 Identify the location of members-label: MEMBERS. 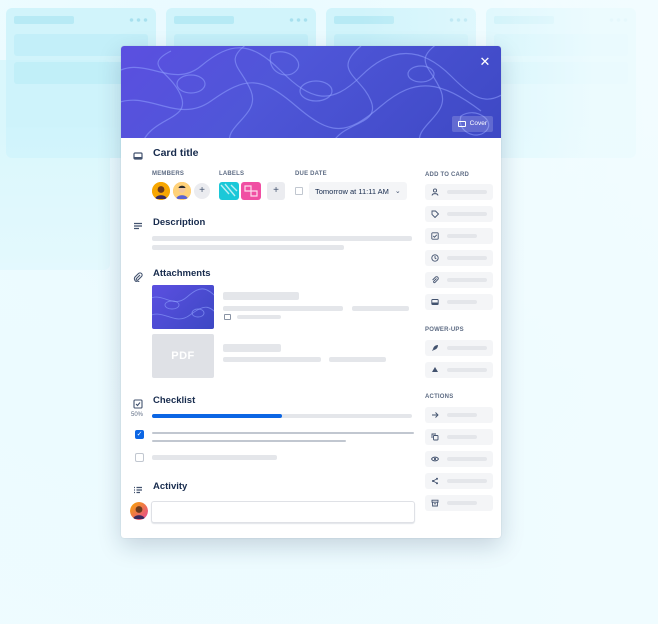
(168, 174).